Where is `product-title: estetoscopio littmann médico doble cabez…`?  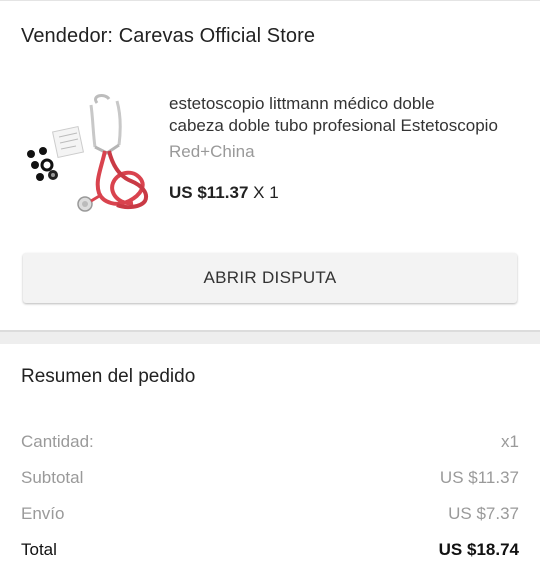 product-title: estetoscopio littmann médico doble cabez… is located at coordinates (345, 115).